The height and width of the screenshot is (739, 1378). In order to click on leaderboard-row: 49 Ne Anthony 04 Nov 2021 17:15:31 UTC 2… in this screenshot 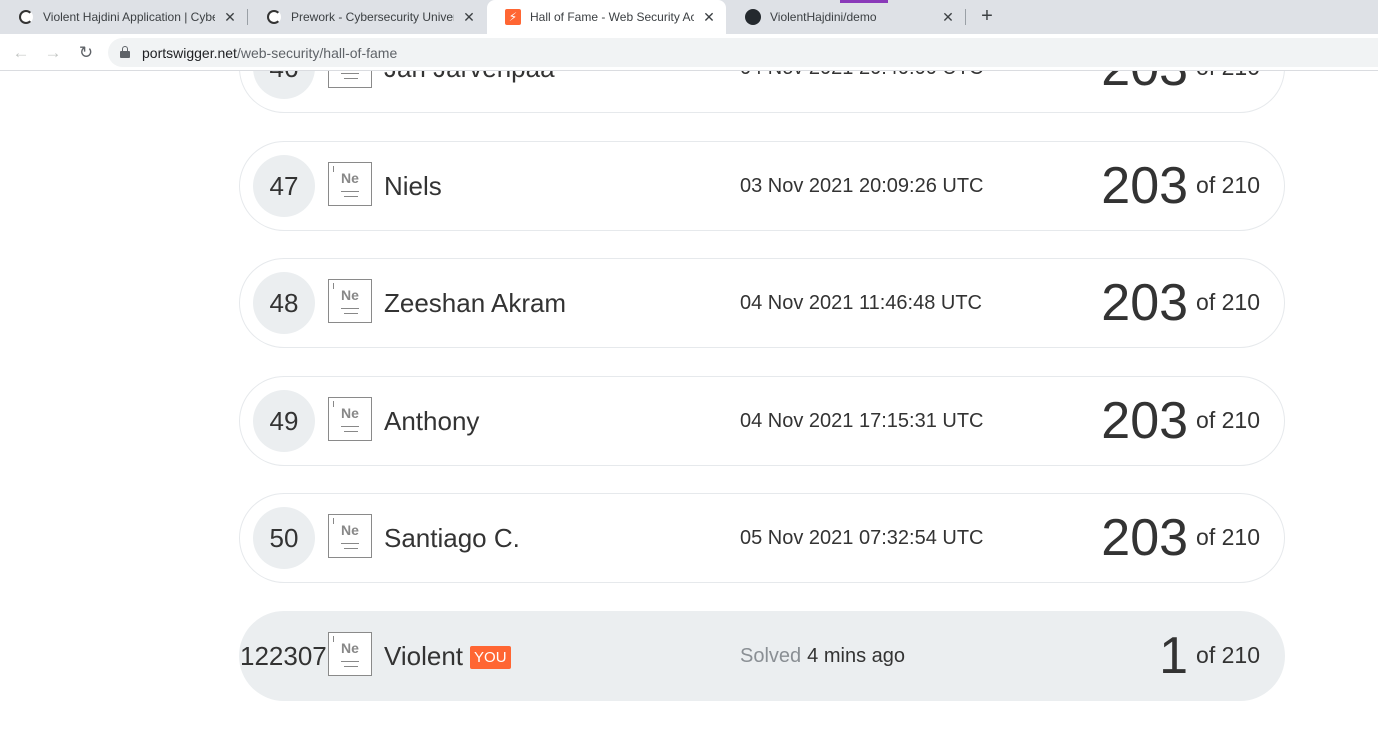, I will do `click(762, 421)`.